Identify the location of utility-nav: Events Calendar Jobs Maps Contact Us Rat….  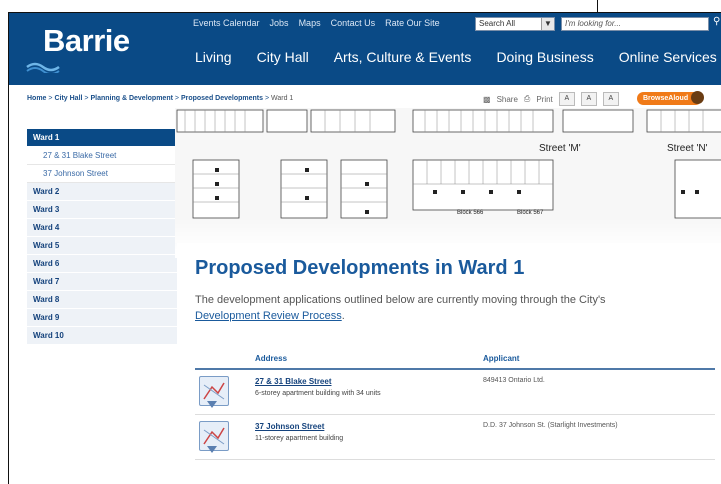
(316, 23).